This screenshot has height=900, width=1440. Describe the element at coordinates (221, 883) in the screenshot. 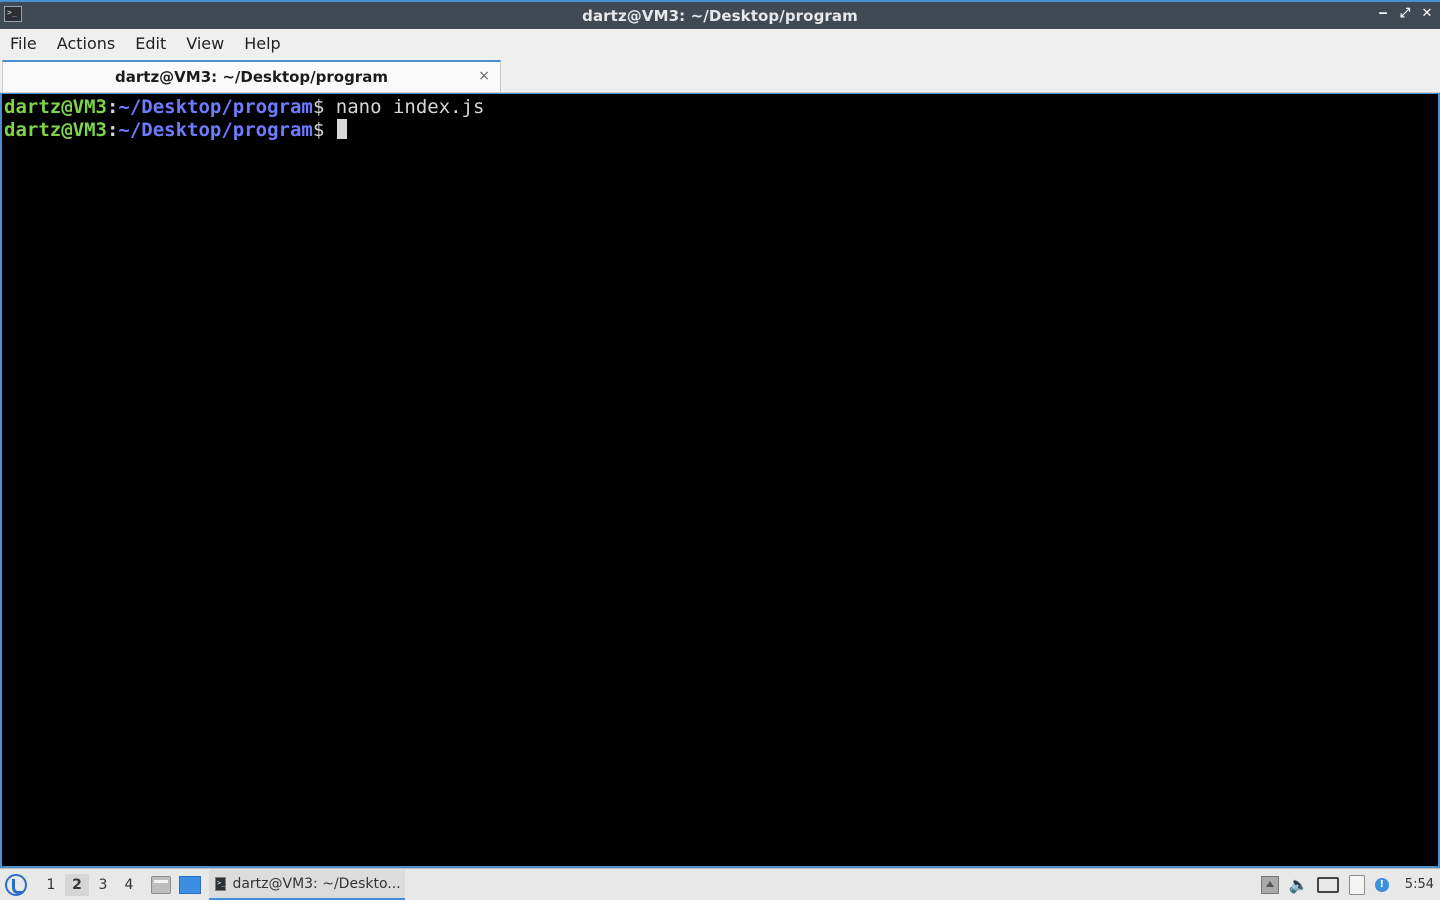

I see `terminal-icon: >_` at that location.